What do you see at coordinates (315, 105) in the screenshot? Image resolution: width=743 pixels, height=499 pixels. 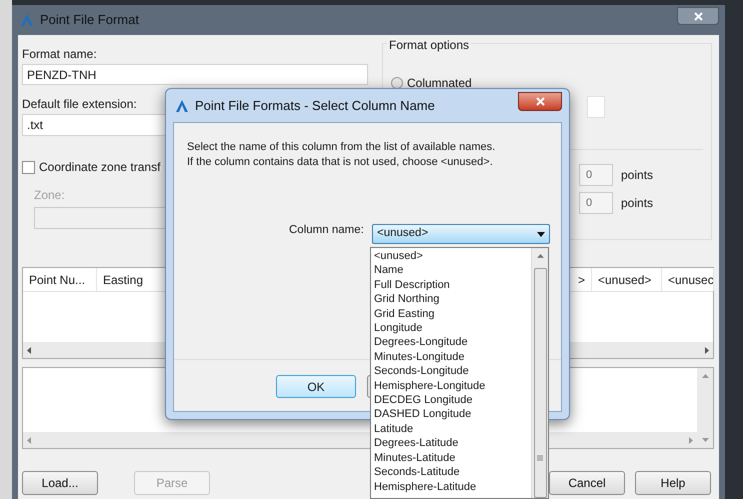 I see `dialog-title: Point File Formats - Select Column Name` at bounding box center [315, 105].